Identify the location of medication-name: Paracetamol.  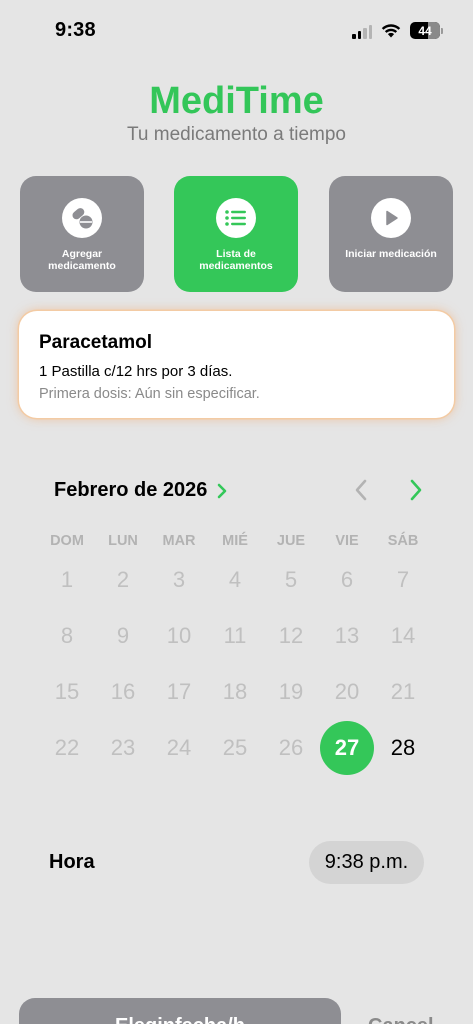
(96, 342).